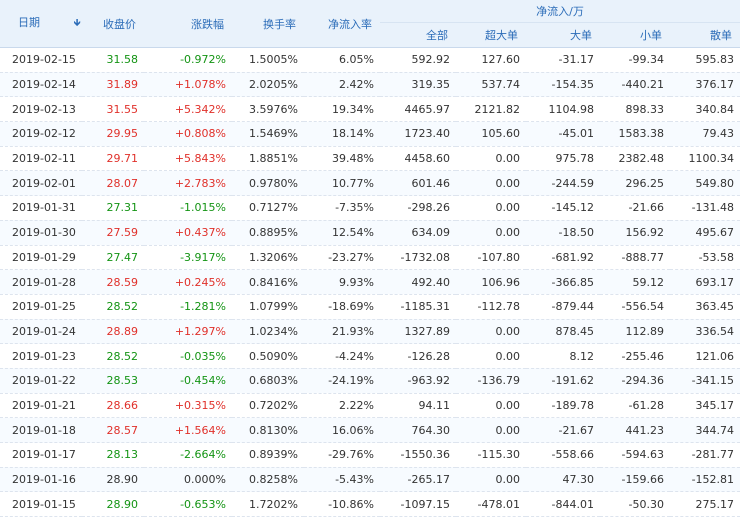 Image resolution: width=740 pixels, height=517 pixels. I want to click on cell-large: -31.17, so click(563, 60).